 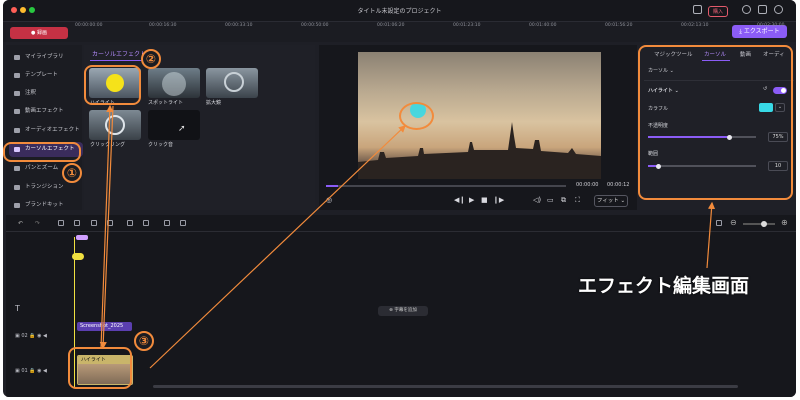 I want to click on record-button: ● 録画, so click(x=39, y=33).